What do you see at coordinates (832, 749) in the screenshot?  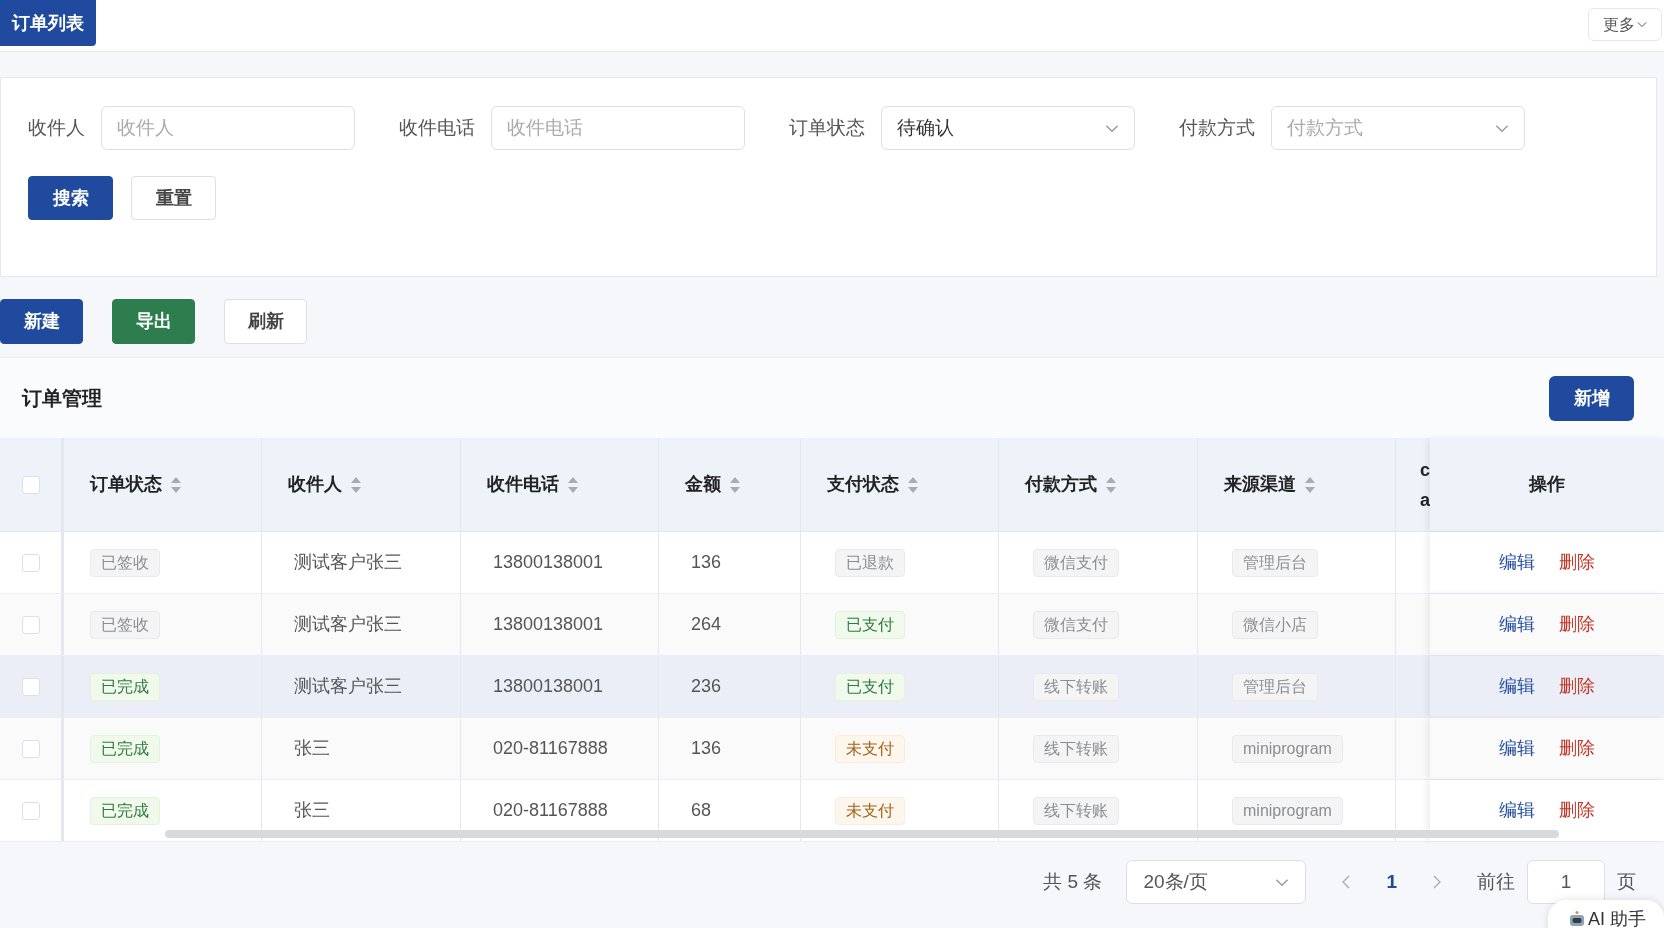 I see `table-row: 已完成 张三 020-81167888 136 未支付 线下转账 miniprogram 编辑 删除` at bounding box center [832, 749].